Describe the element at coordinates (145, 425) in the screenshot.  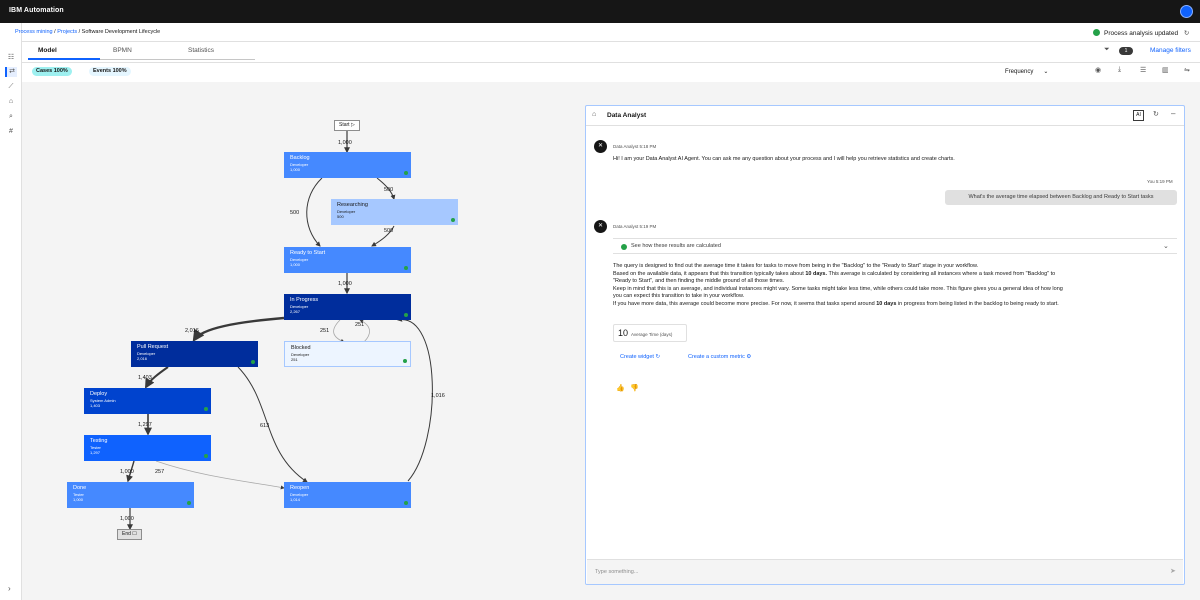
I see `edge-label: 1,297` at that location.